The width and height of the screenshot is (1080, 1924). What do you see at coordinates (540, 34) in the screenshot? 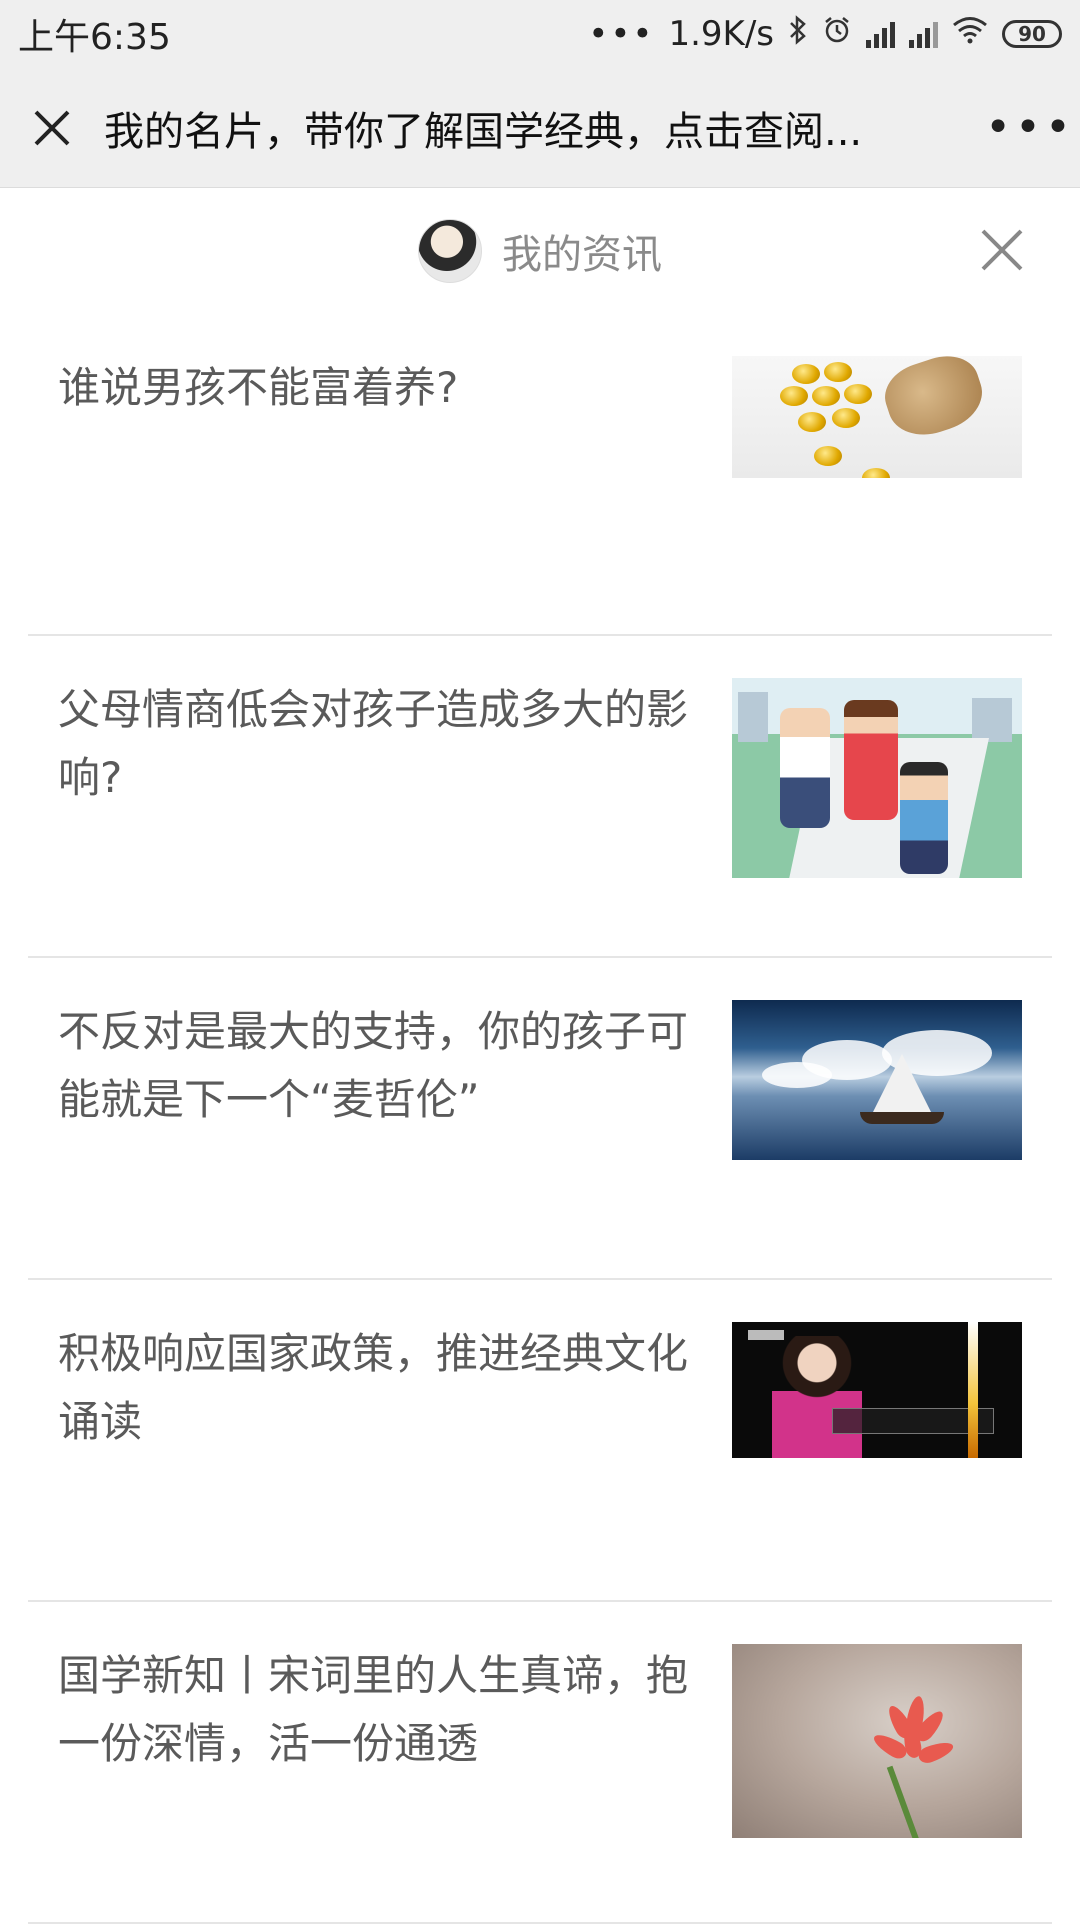
I see `status-bar: 上午6:35 ••• 1.9K/s 90` at bounding box center [540, 34].